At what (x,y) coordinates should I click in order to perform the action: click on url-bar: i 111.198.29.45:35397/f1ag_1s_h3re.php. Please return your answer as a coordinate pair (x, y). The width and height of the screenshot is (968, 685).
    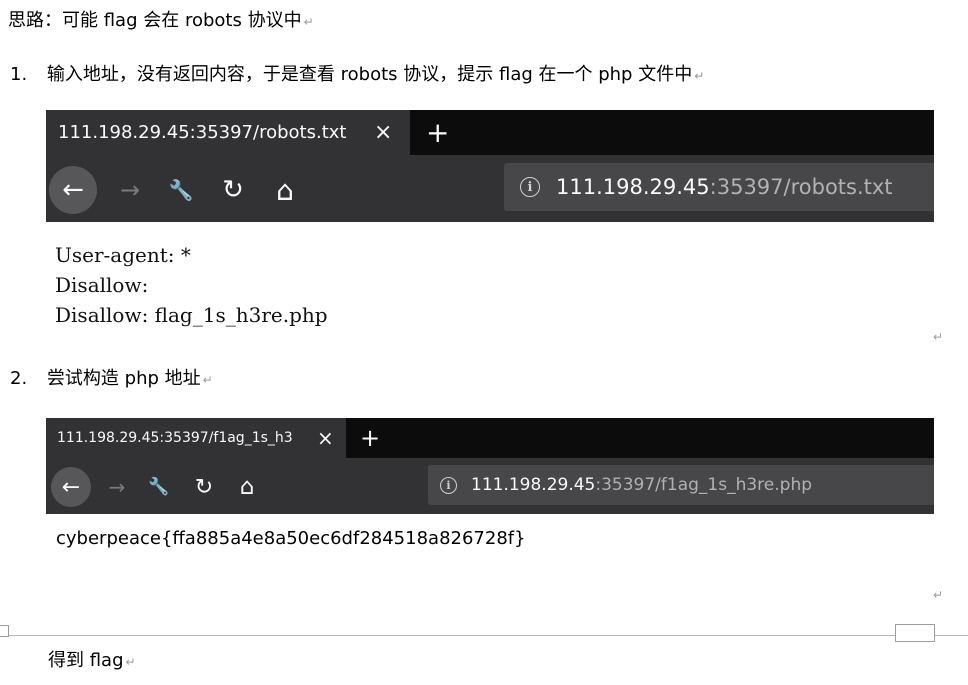
    Looking at the image, I should click on (681, 485).